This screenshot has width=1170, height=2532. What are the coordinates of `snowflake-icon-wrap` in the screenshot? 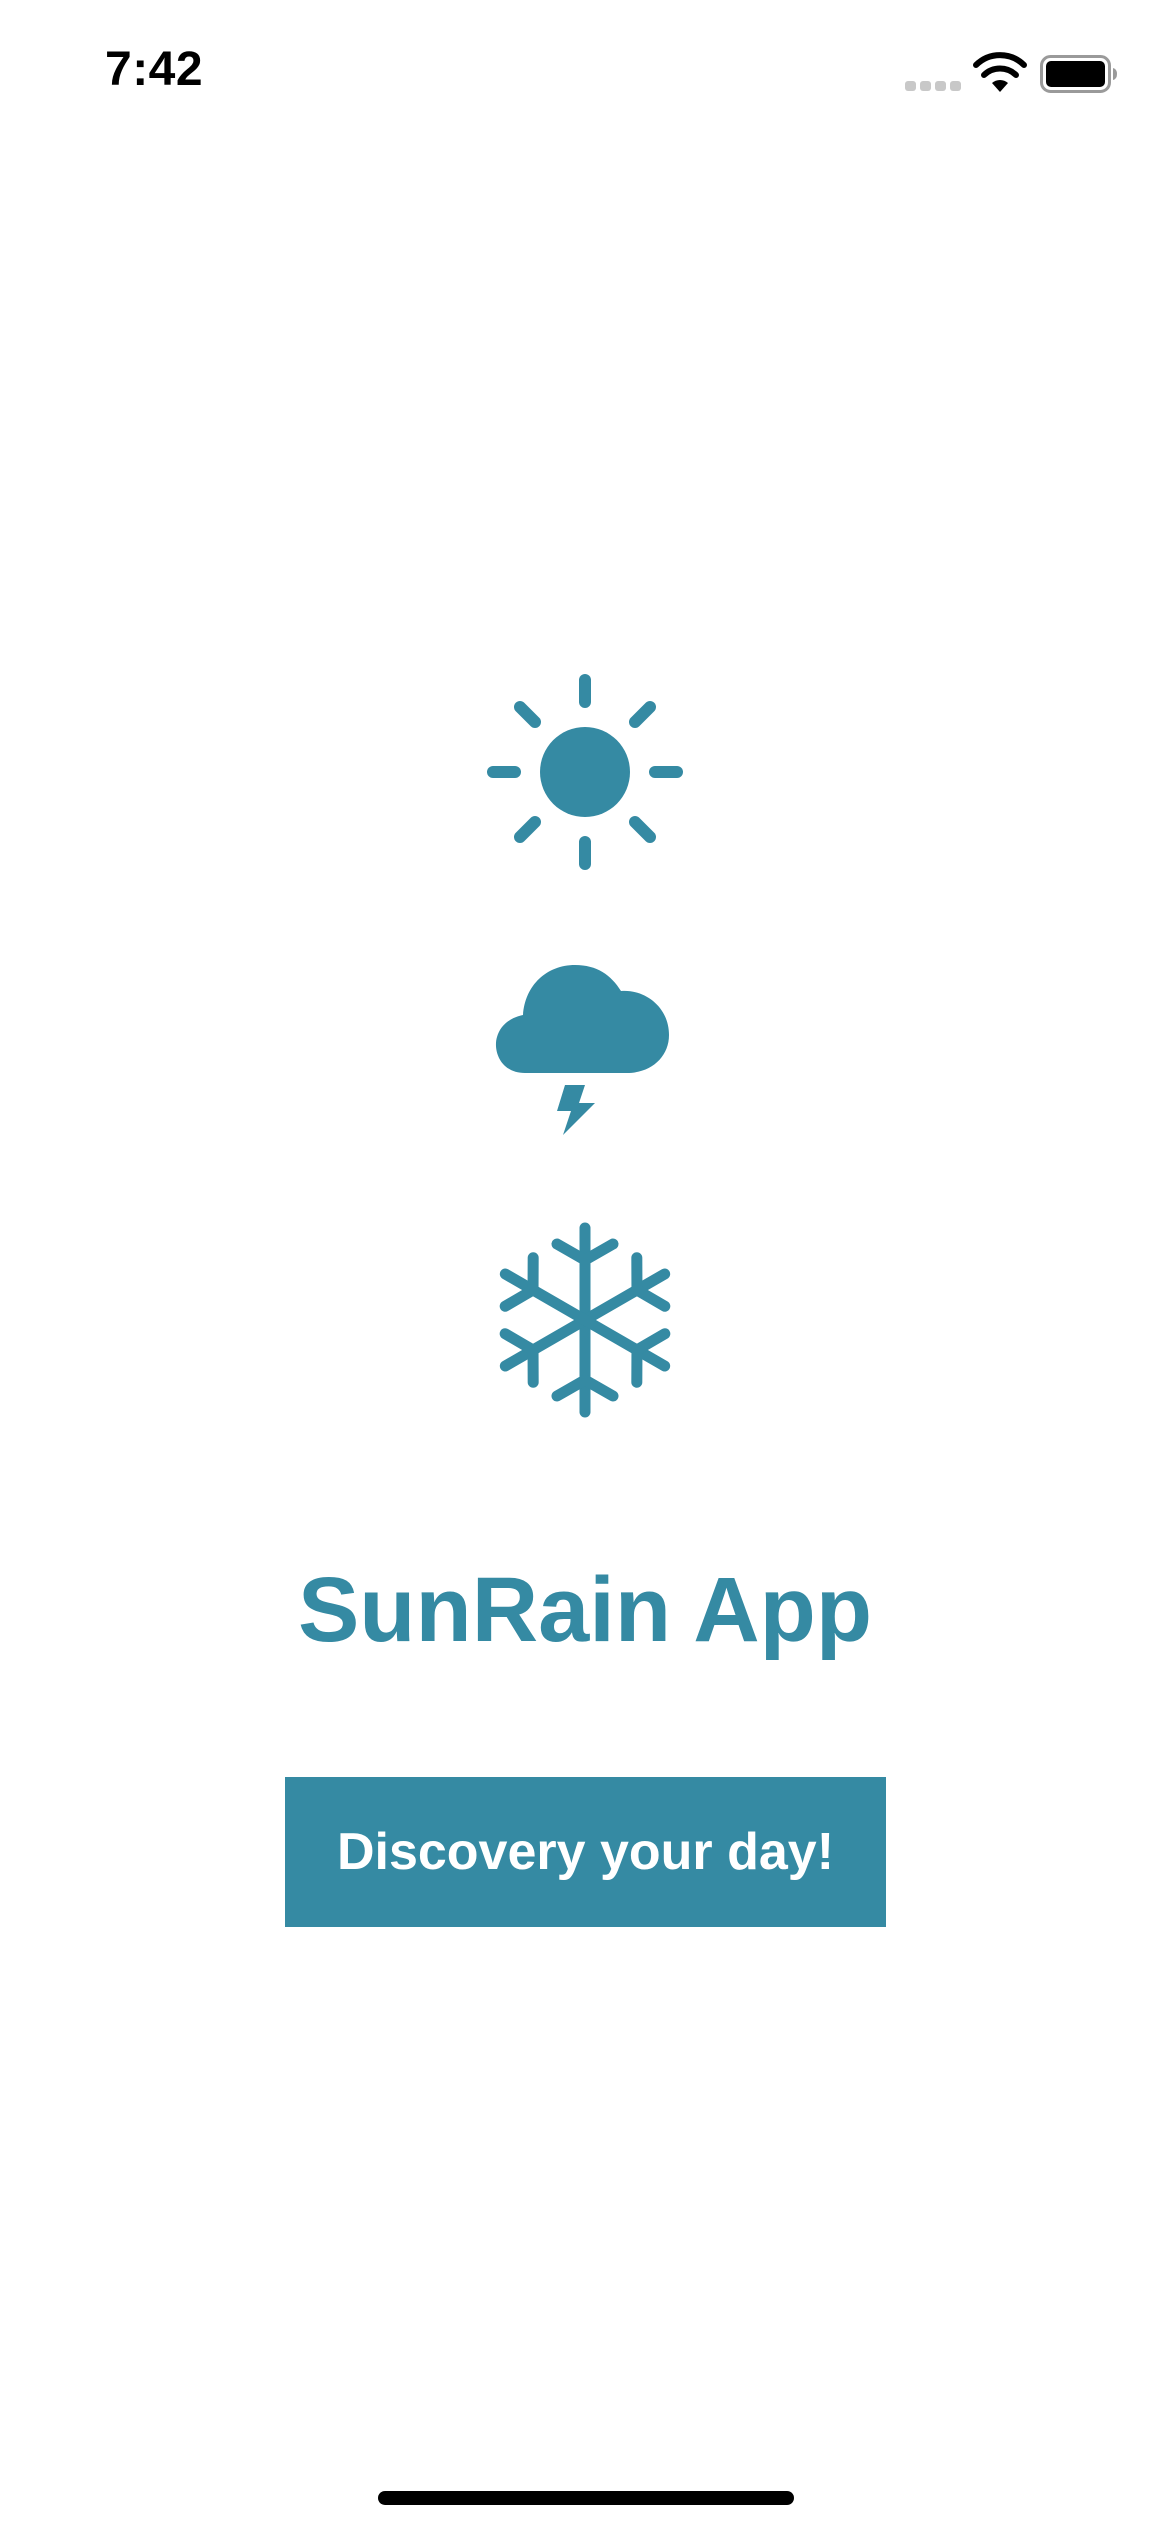 It's located at (585, 1320).